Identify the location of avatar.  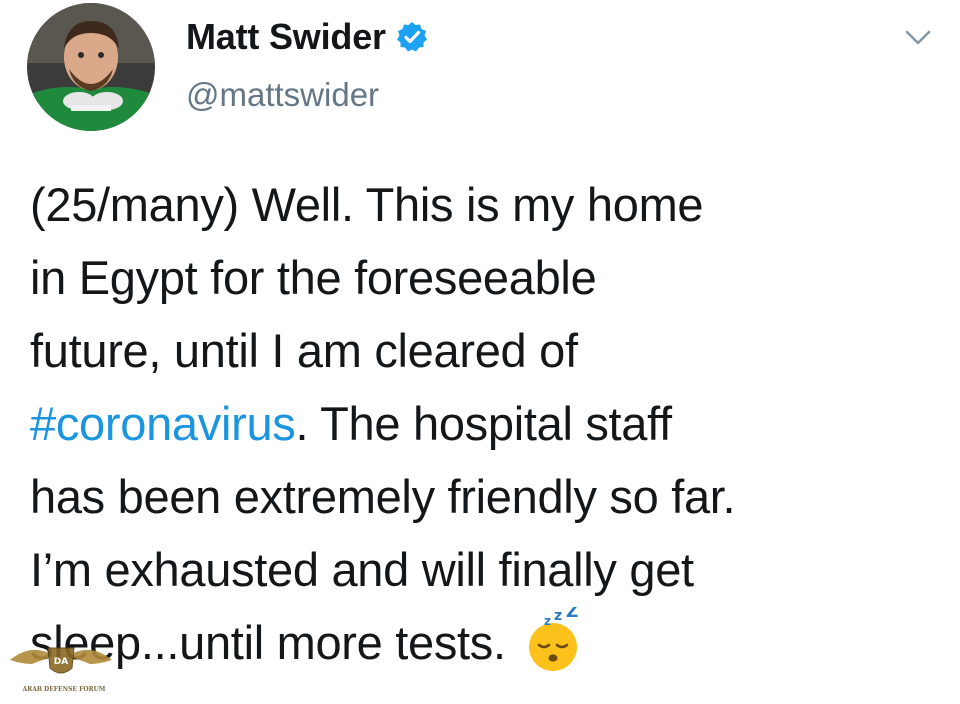
(91, 67).